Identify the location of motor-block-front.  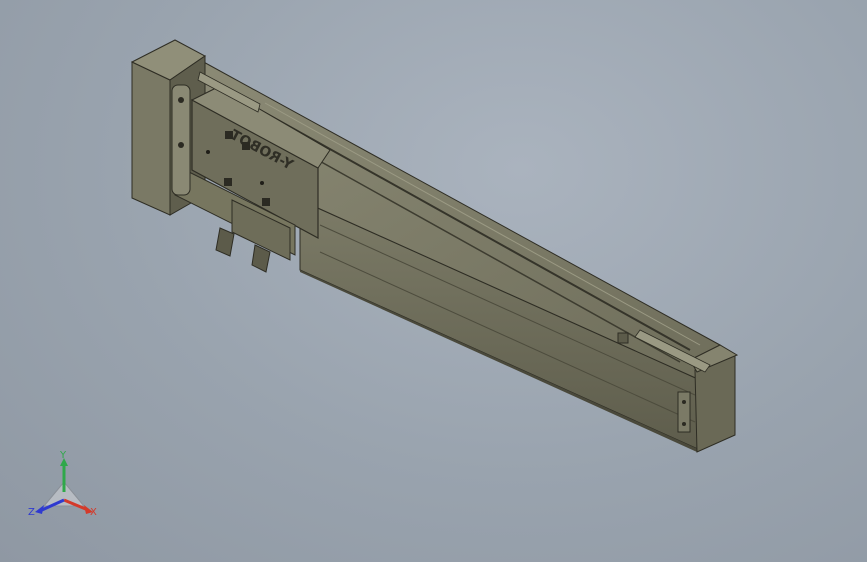
(151, 138).